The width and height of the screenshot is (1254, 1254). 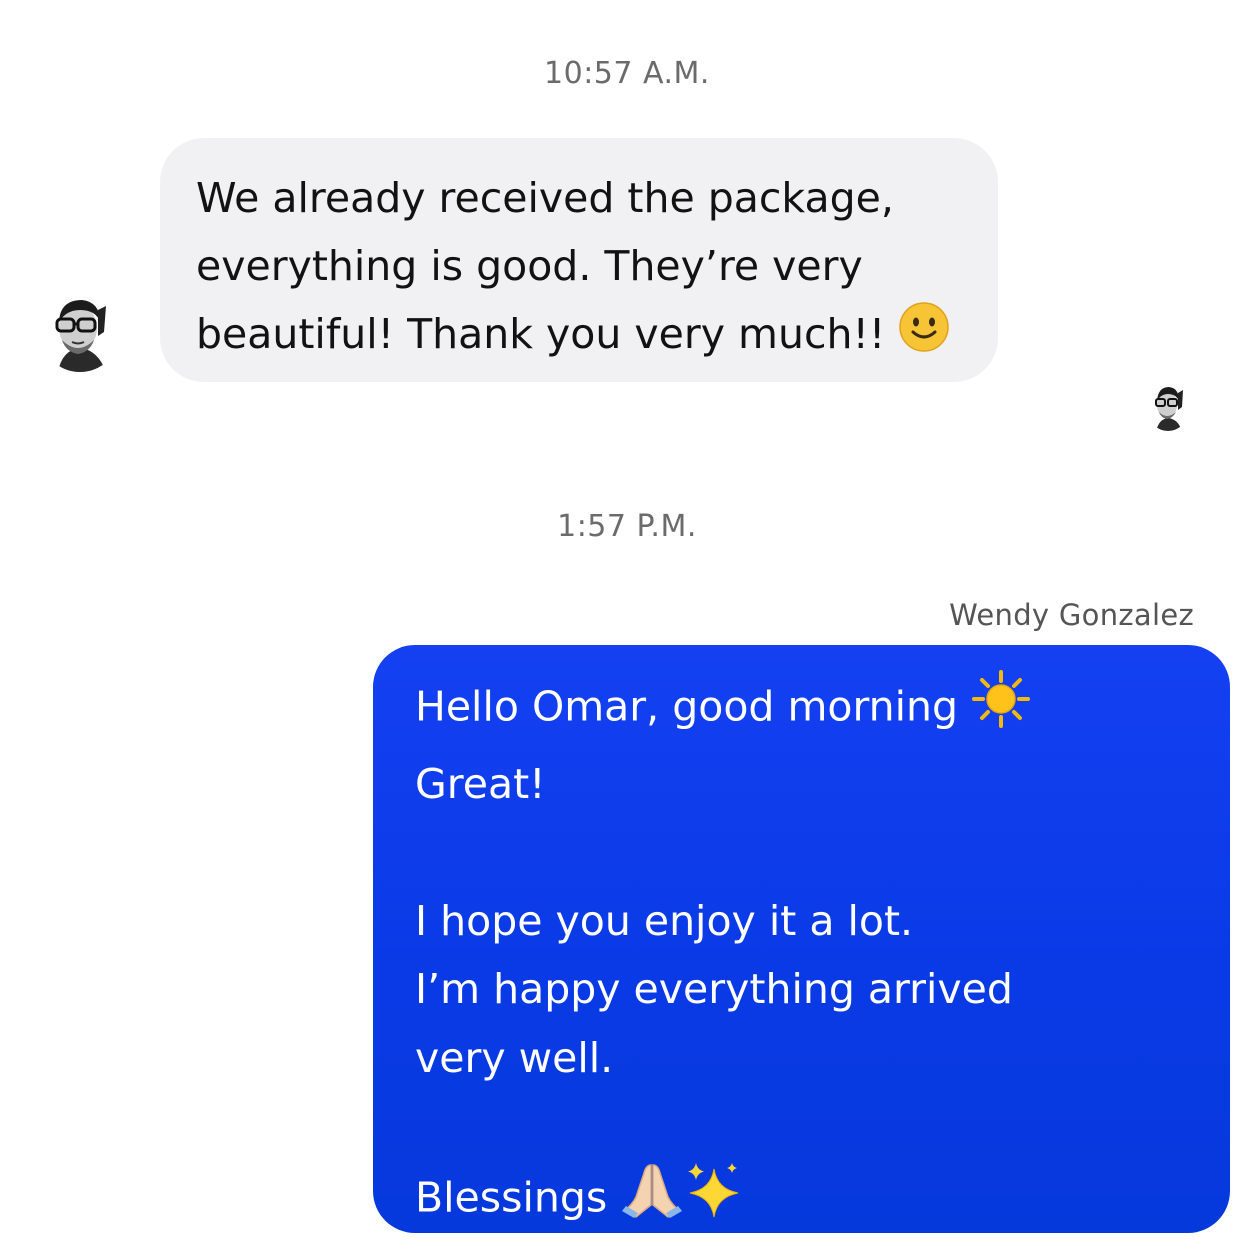 I want to click on message-timestamp: 1:57 P.M., so click(x=627, y=526).